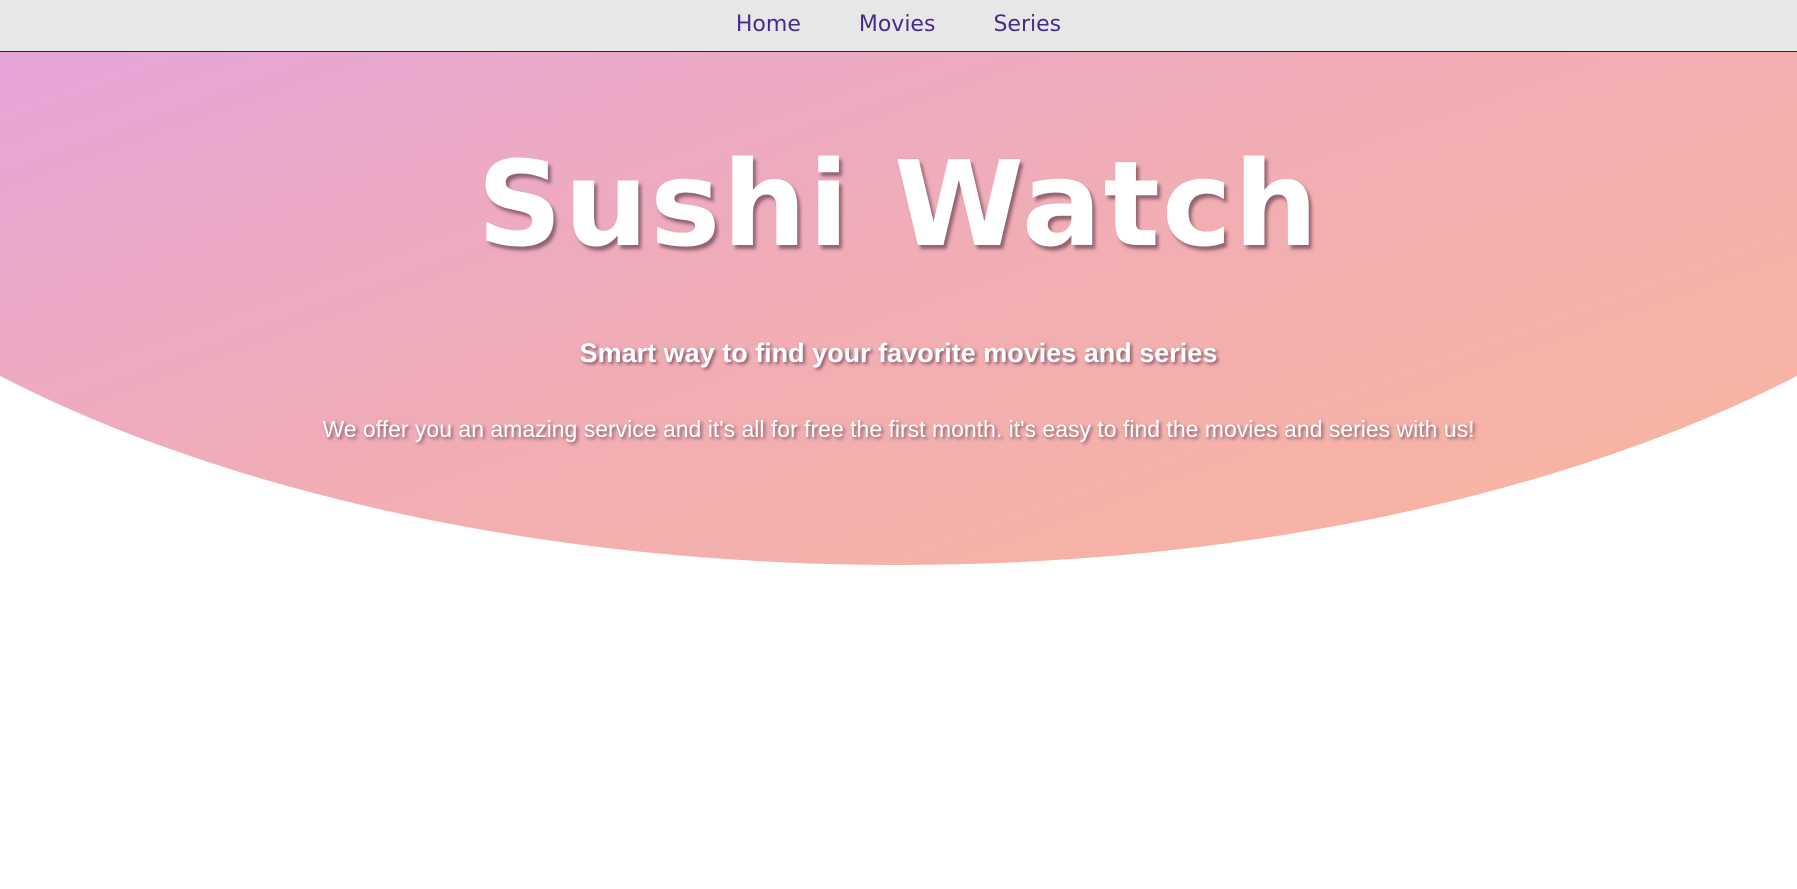 This screenshot has height=889, width=1797. What do you see at coordinates (768, 24) in the screenshot?
I see `nav-link-home: Home` at bounding box center [768, 24].